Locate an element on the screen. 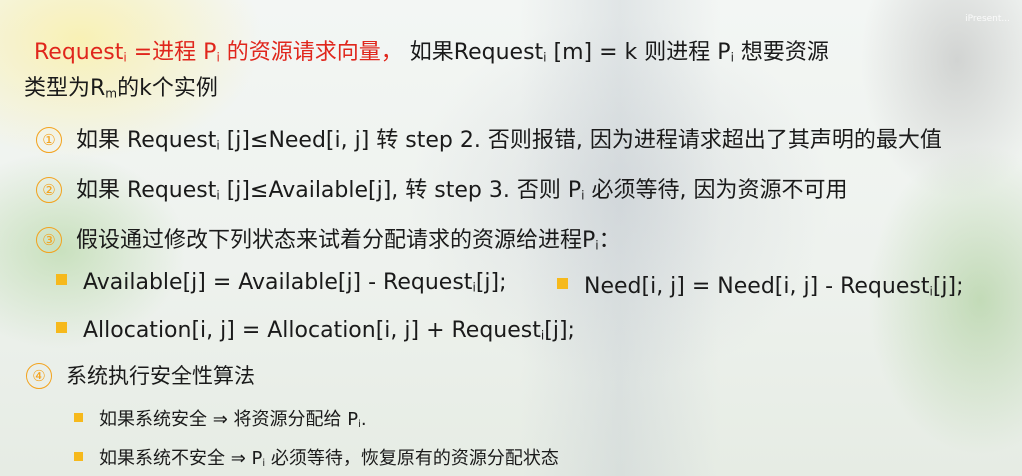 The height and width of the screenshot is (476, 1022). background-illustration-detail is located at coordinates (941, 100).